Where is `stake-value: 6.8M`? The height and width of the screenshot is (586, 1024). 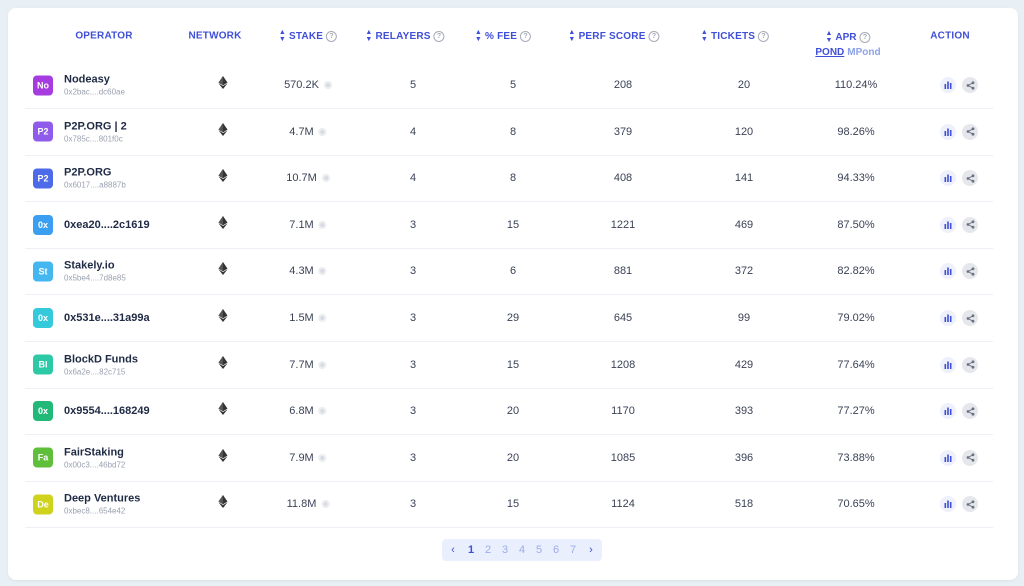 stake-value: 6.8M is located at coordinates (301, 411).